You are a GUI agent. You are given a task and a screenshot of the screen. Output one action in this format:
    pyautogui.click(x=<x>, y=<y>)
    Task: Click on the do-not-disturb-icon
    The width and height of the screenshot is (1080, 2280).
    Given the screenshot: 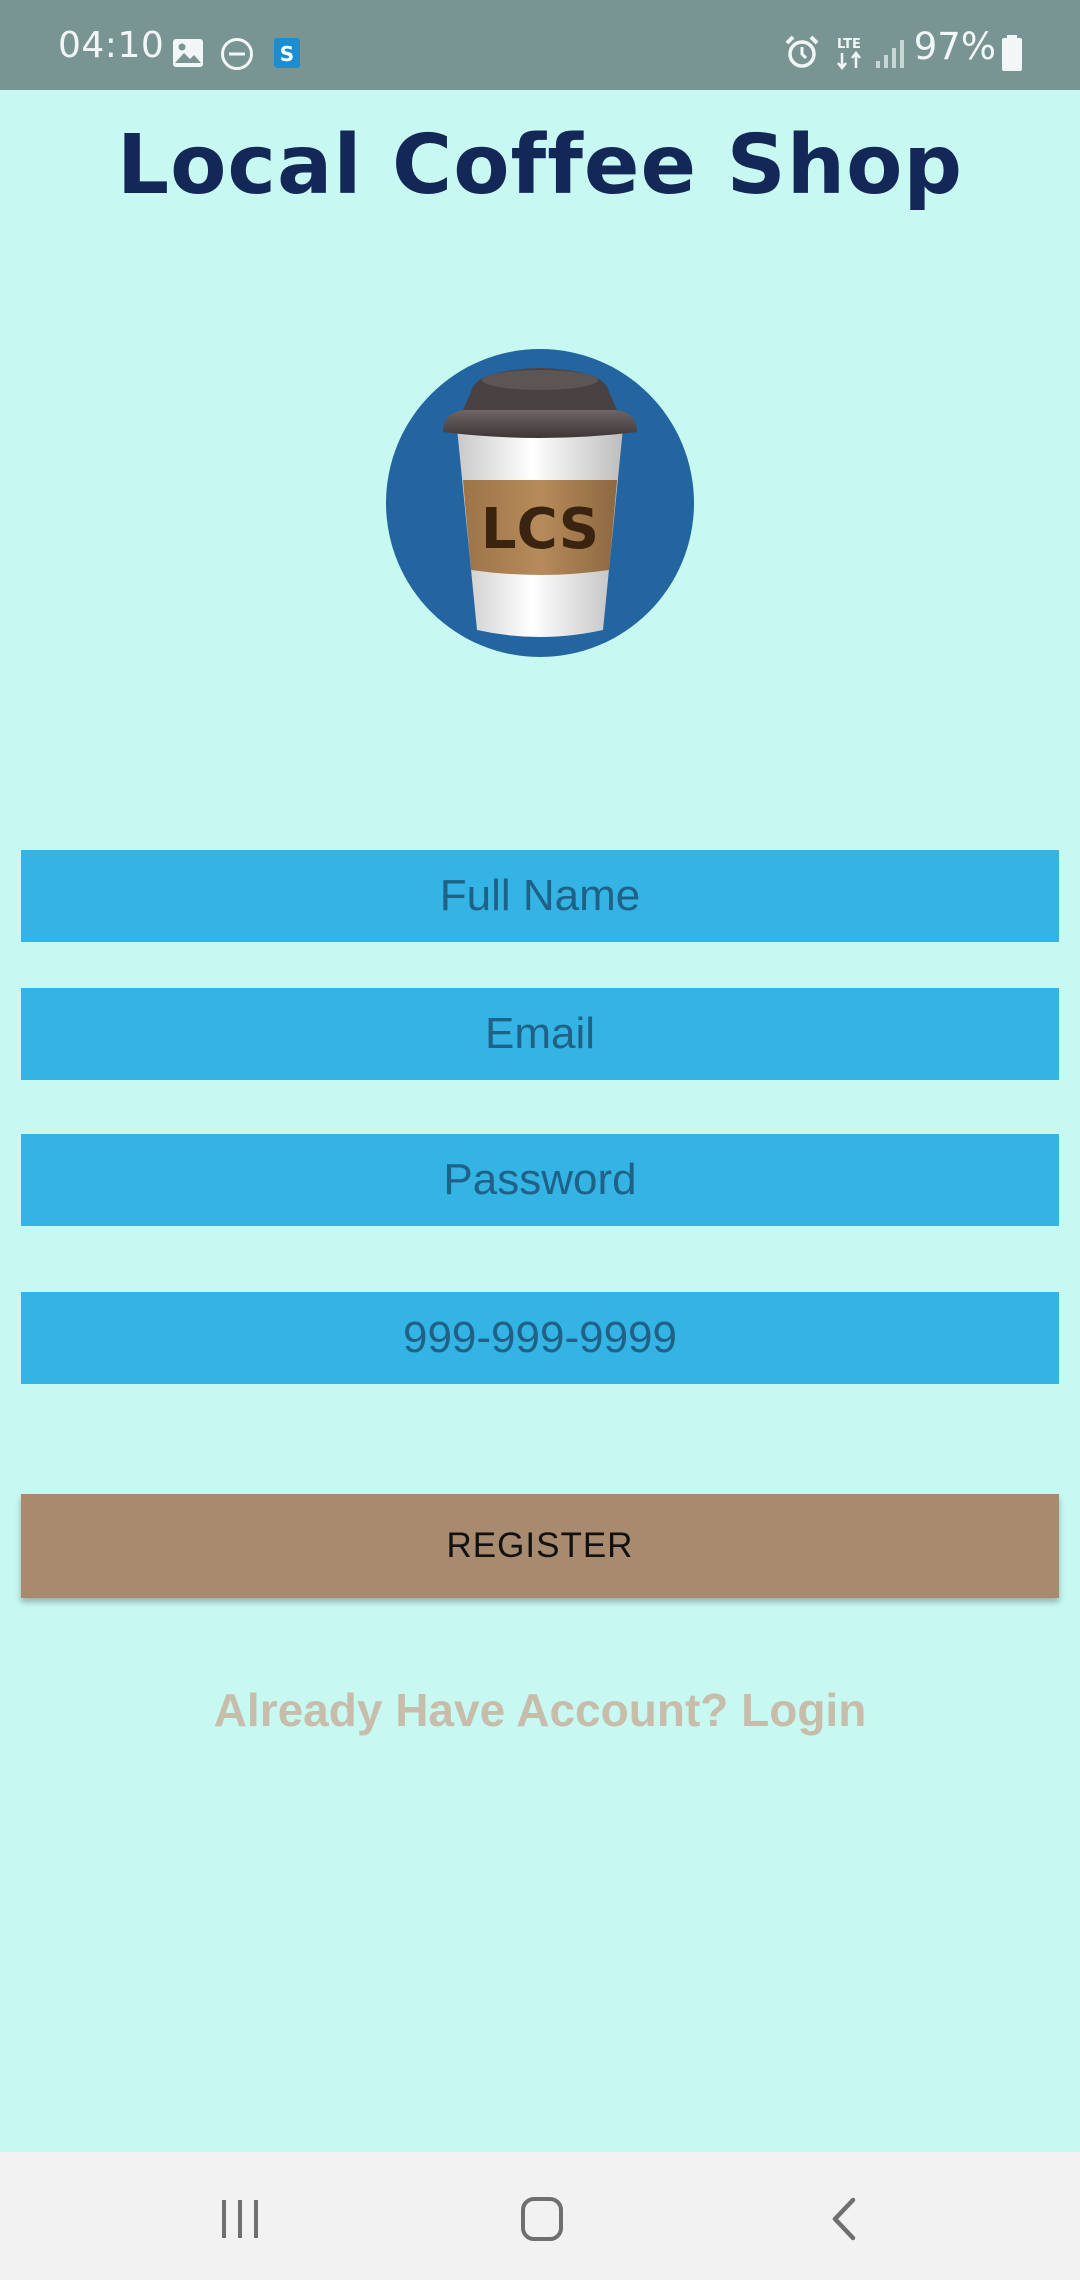 What is the action you would take?
    pyautogui.click(x=237, y=54)
    